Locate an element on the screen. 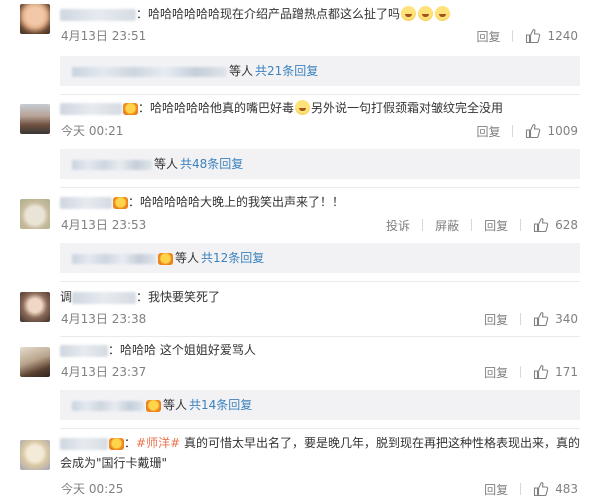 This screenshot has width=598, height=499. view-replies-link: 共48条回复 is located at coordinates (211, 164).